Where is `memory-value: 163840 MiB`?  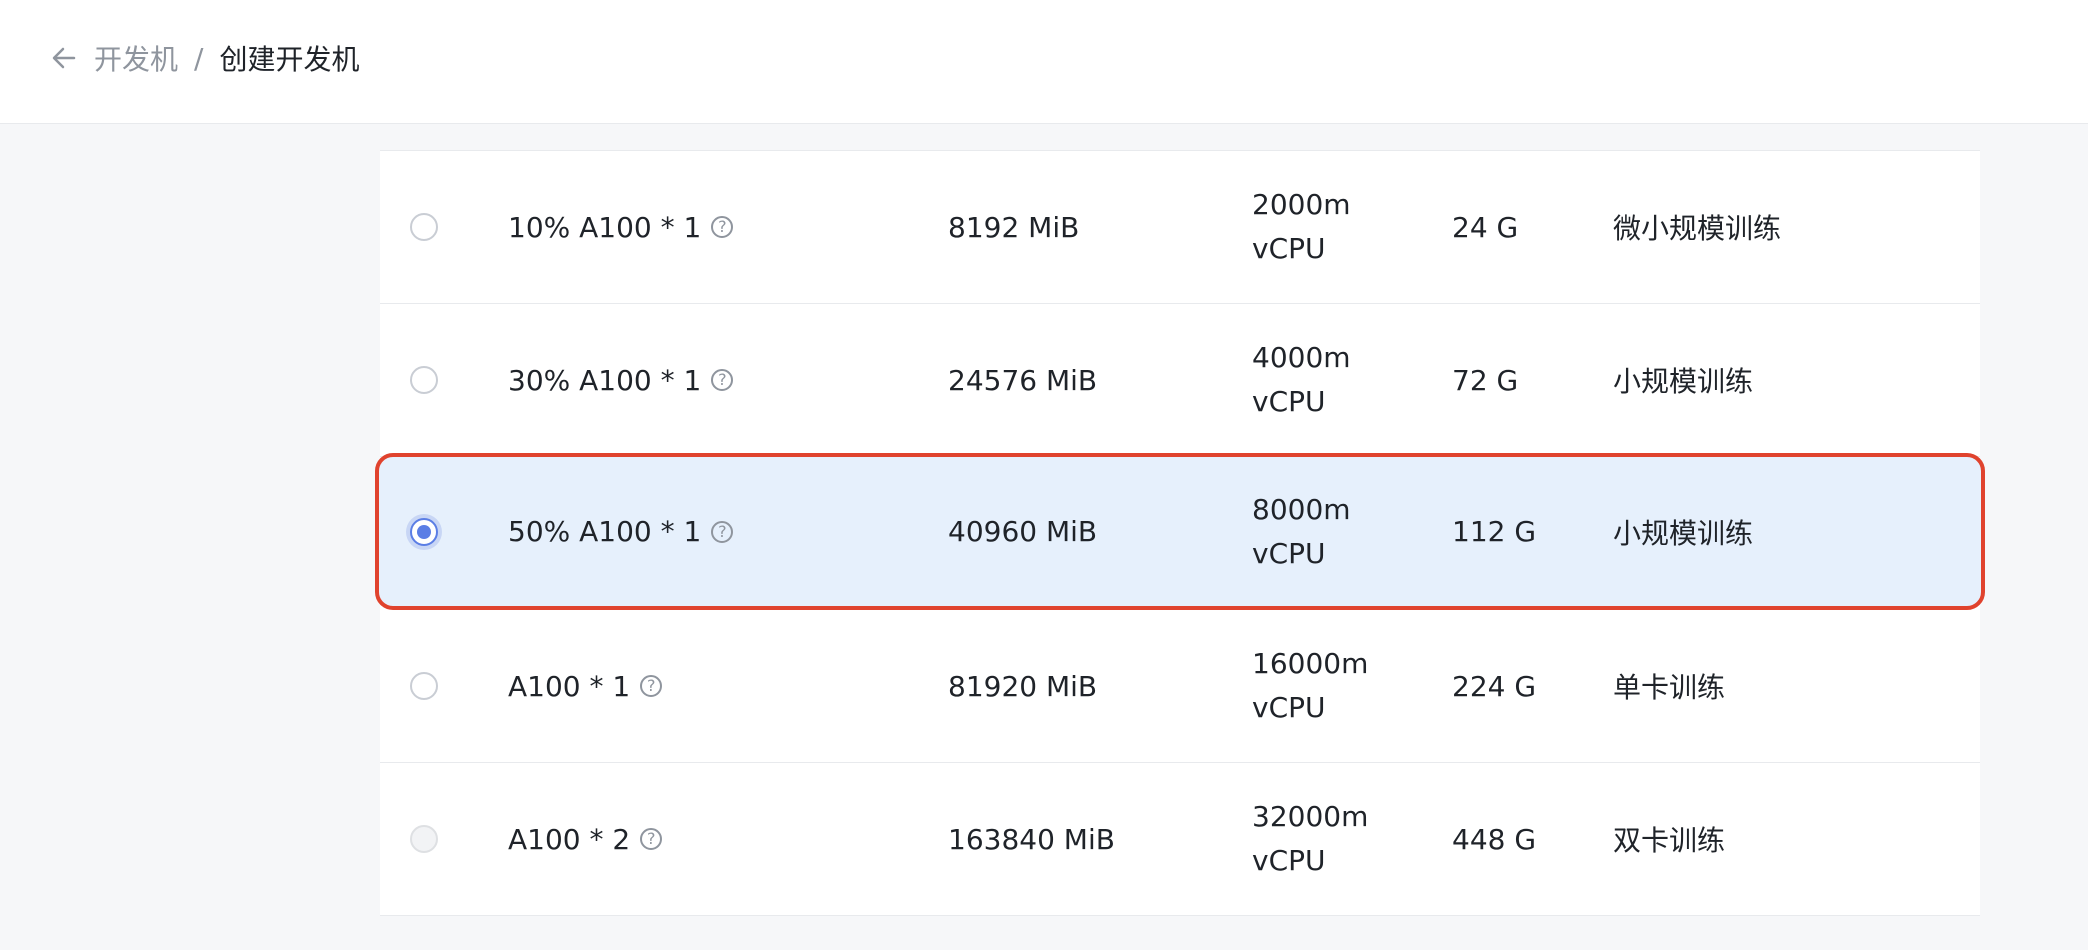
memory-value: 163840 MiB is located at coordinates (1031, 839).